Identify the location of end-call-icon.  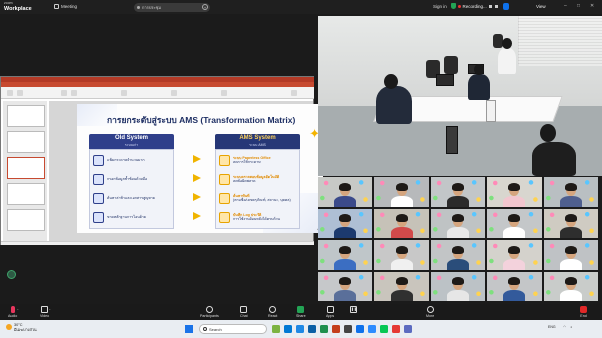
(583, 309).